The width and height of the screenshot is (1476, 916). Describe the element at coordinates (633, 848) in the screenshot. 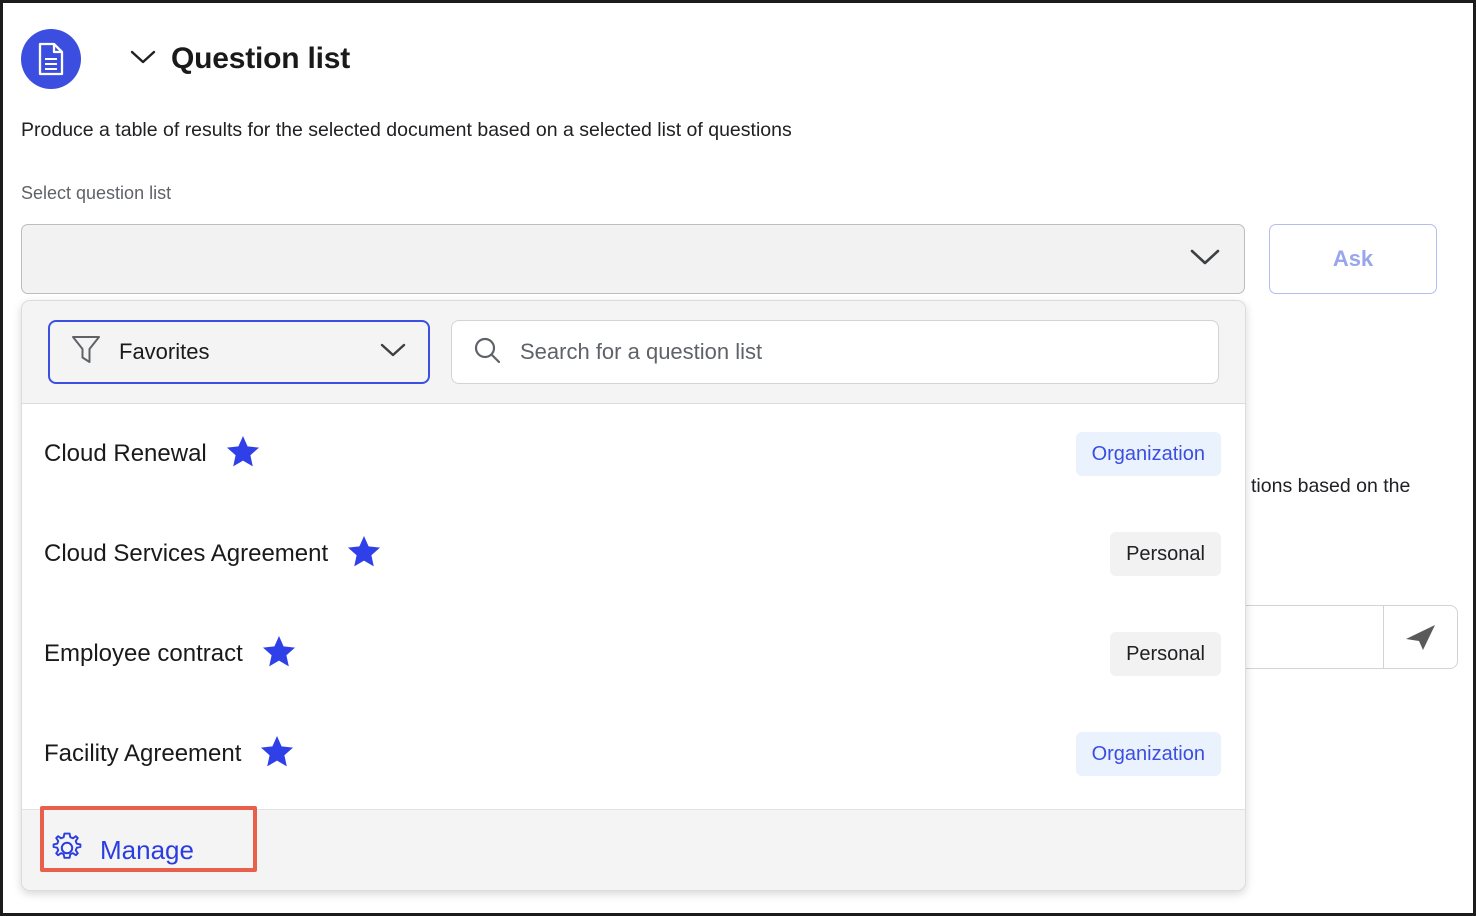

I see `dropdown-footer: Manage` at that location.